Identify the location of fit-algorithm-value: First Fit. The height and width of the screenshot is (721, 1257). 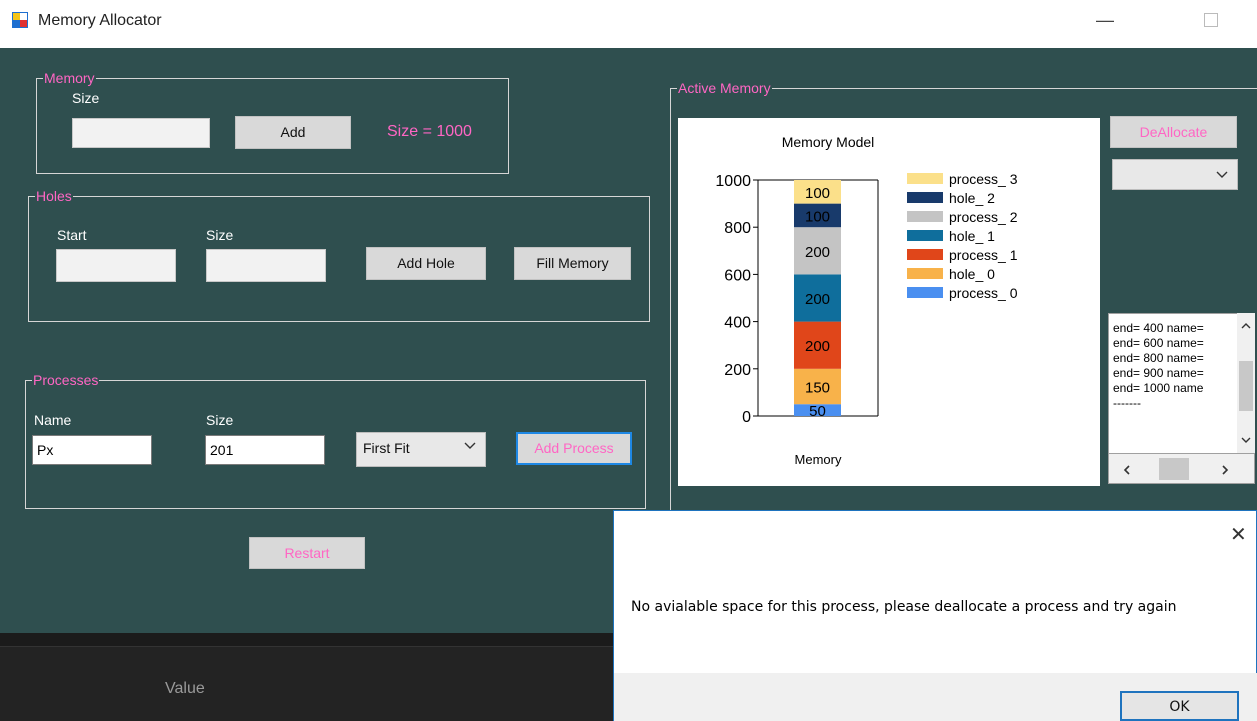
(386, 448).